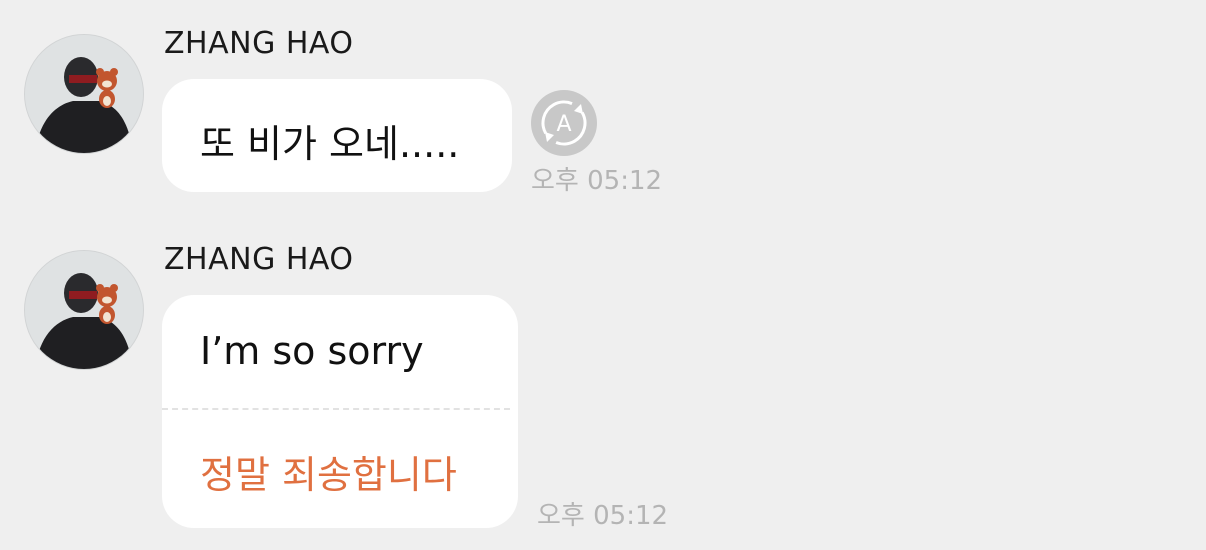 Image resolution: width=1206 pixels, height=550 pixels. Describe the element at coordinates (340, 411) in the screenshot. I see `message-bubble: I’m so sorry 정말 죄송합니다` at that location.